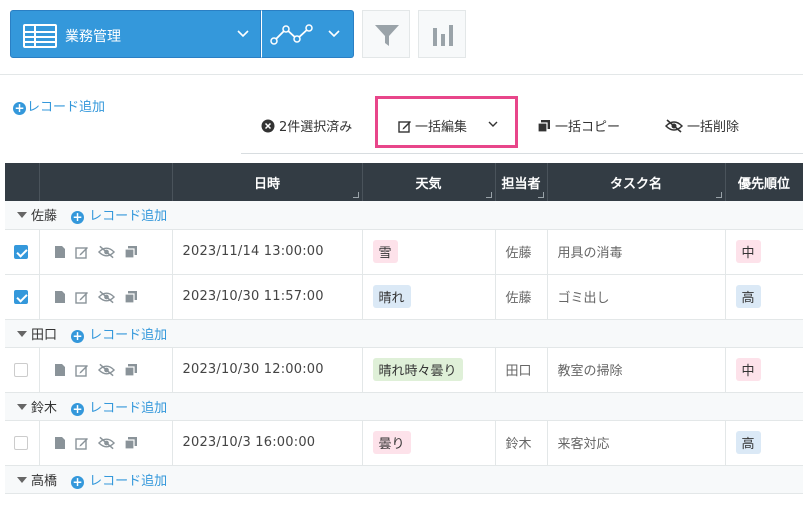 This screenshot has height=523, width=803. Describe the element at coordinates (404, 215) in the screenshot. I see `group-row: 佐藤 + レコード追加` at that location.